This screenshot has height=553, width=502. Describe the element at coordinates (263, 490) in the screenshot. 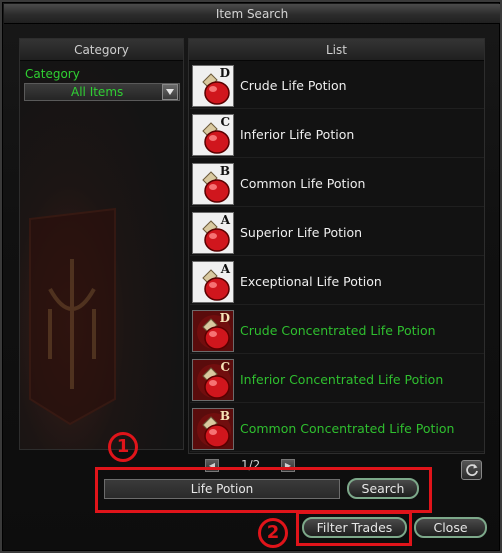

I see `annotation-box-search` at that location.